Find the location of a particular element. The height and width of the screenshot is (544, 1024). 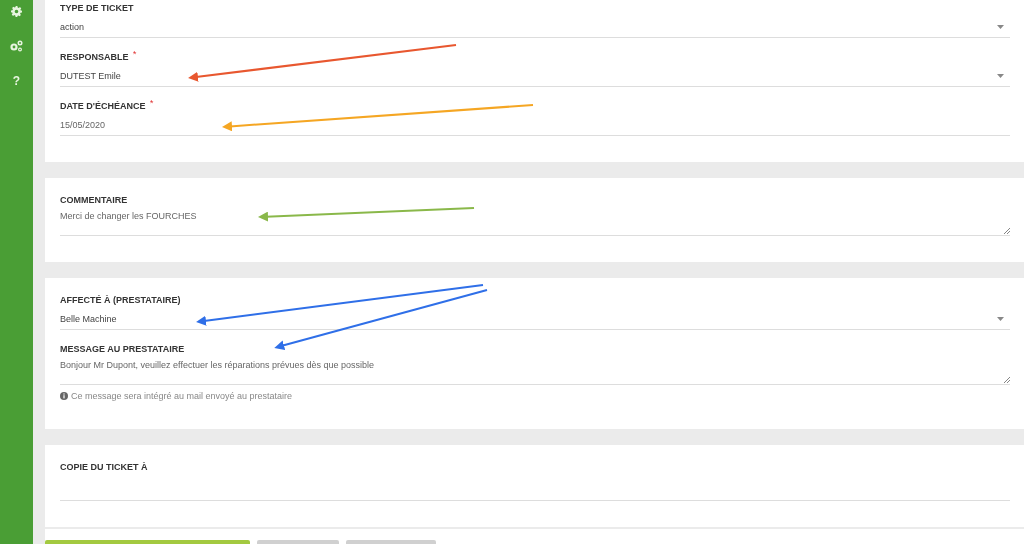

select-field: DUTEST Emile is located at coordinates (535, 76).